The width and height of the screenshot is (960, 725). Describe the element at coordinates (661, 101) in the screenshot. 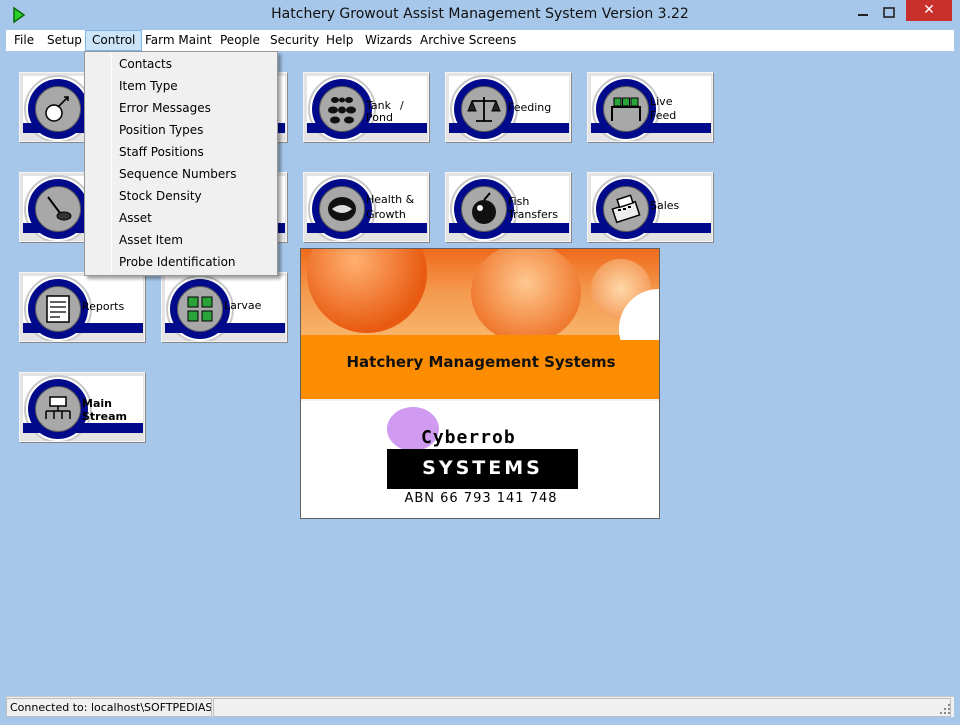

I see `tile-live-feed-label-1: Live` at that location.